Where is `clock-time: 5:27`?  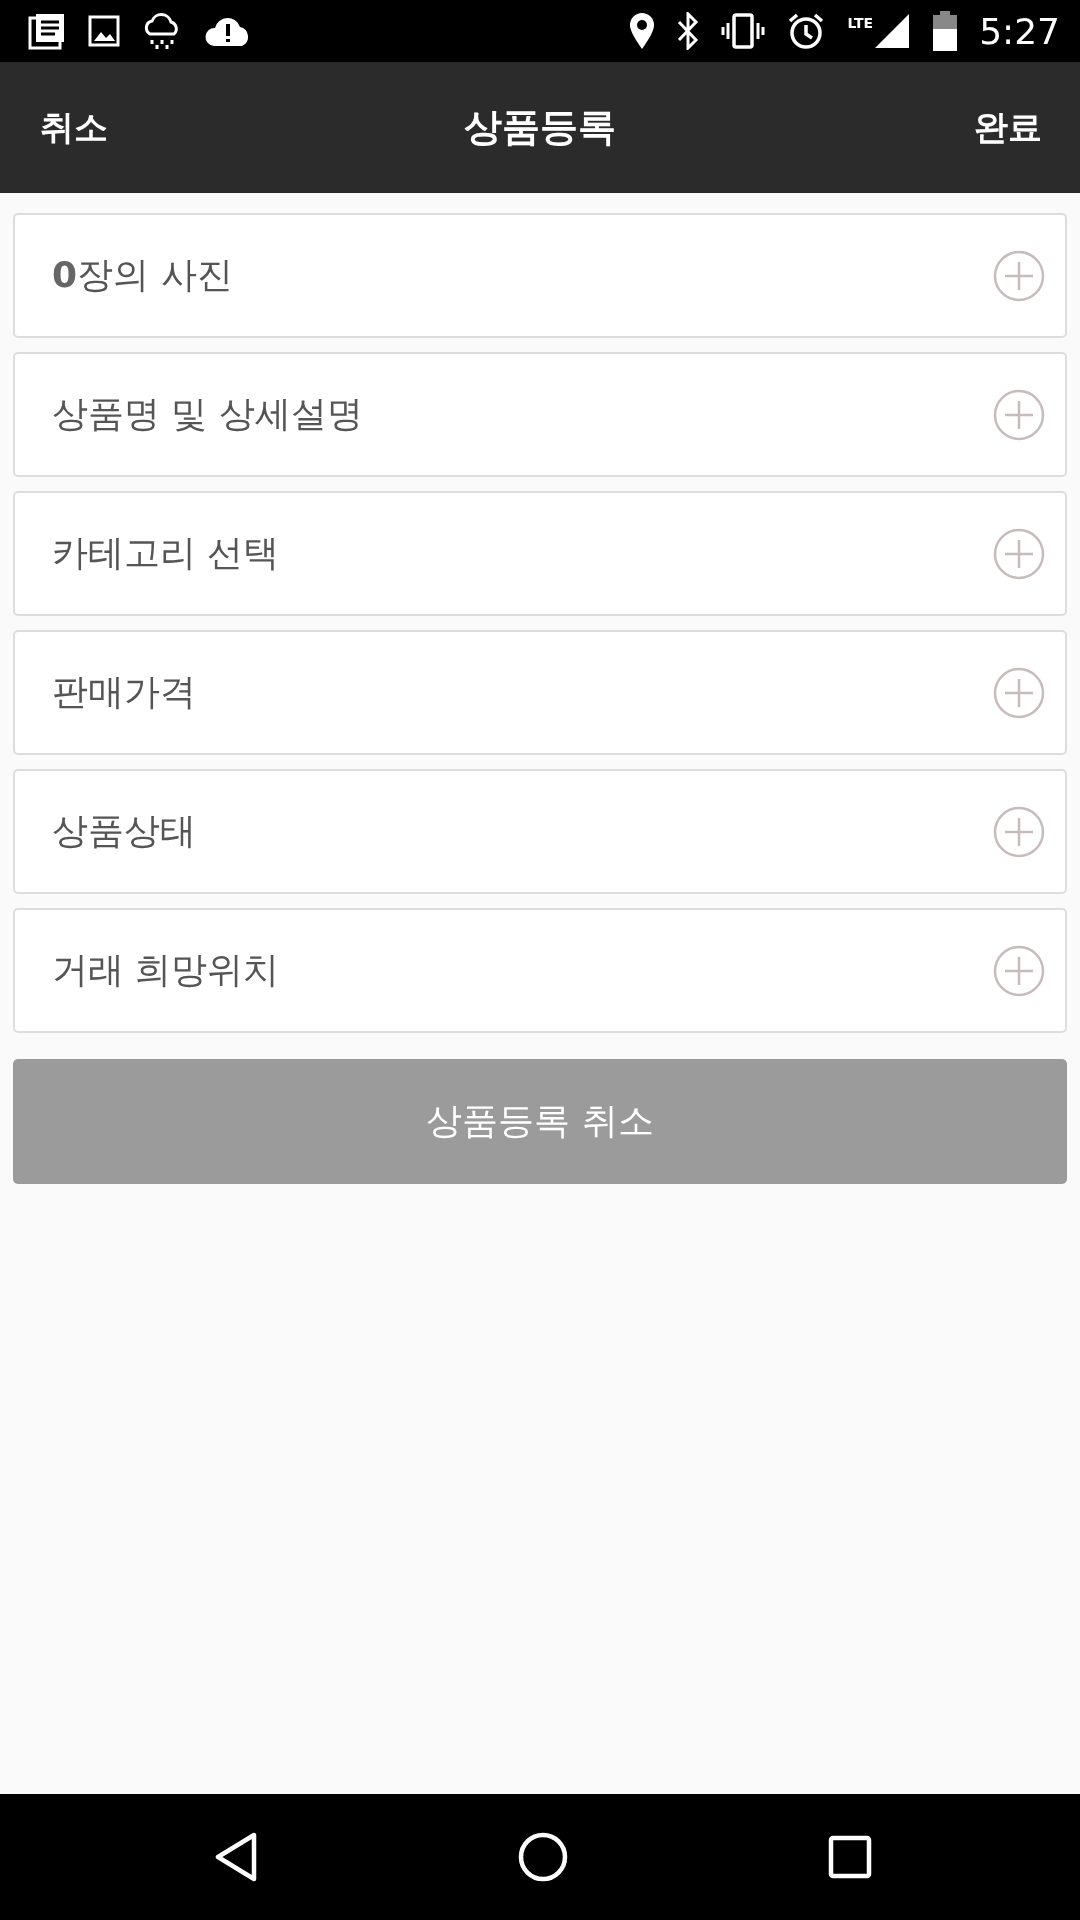
clock-time: 5:27 is located at coordinates (1019, 31).